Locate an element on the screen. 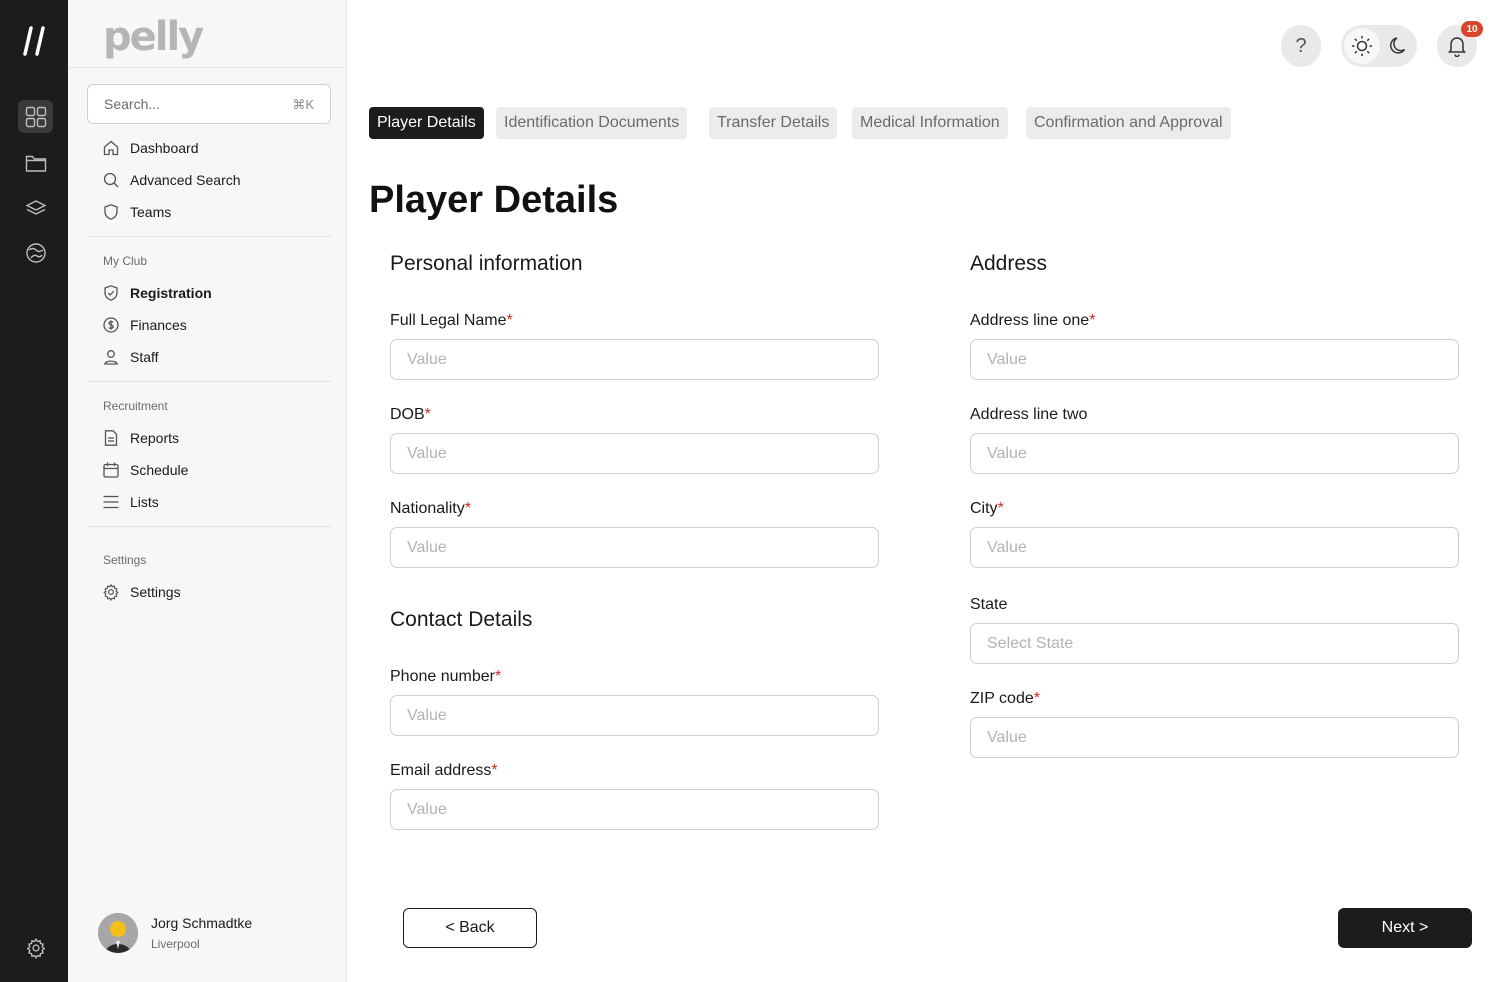 Image resolution: width=1512 pixels, height=982 pixels. sidebar-item-lists: Lists is located at coordinates (130, 502).